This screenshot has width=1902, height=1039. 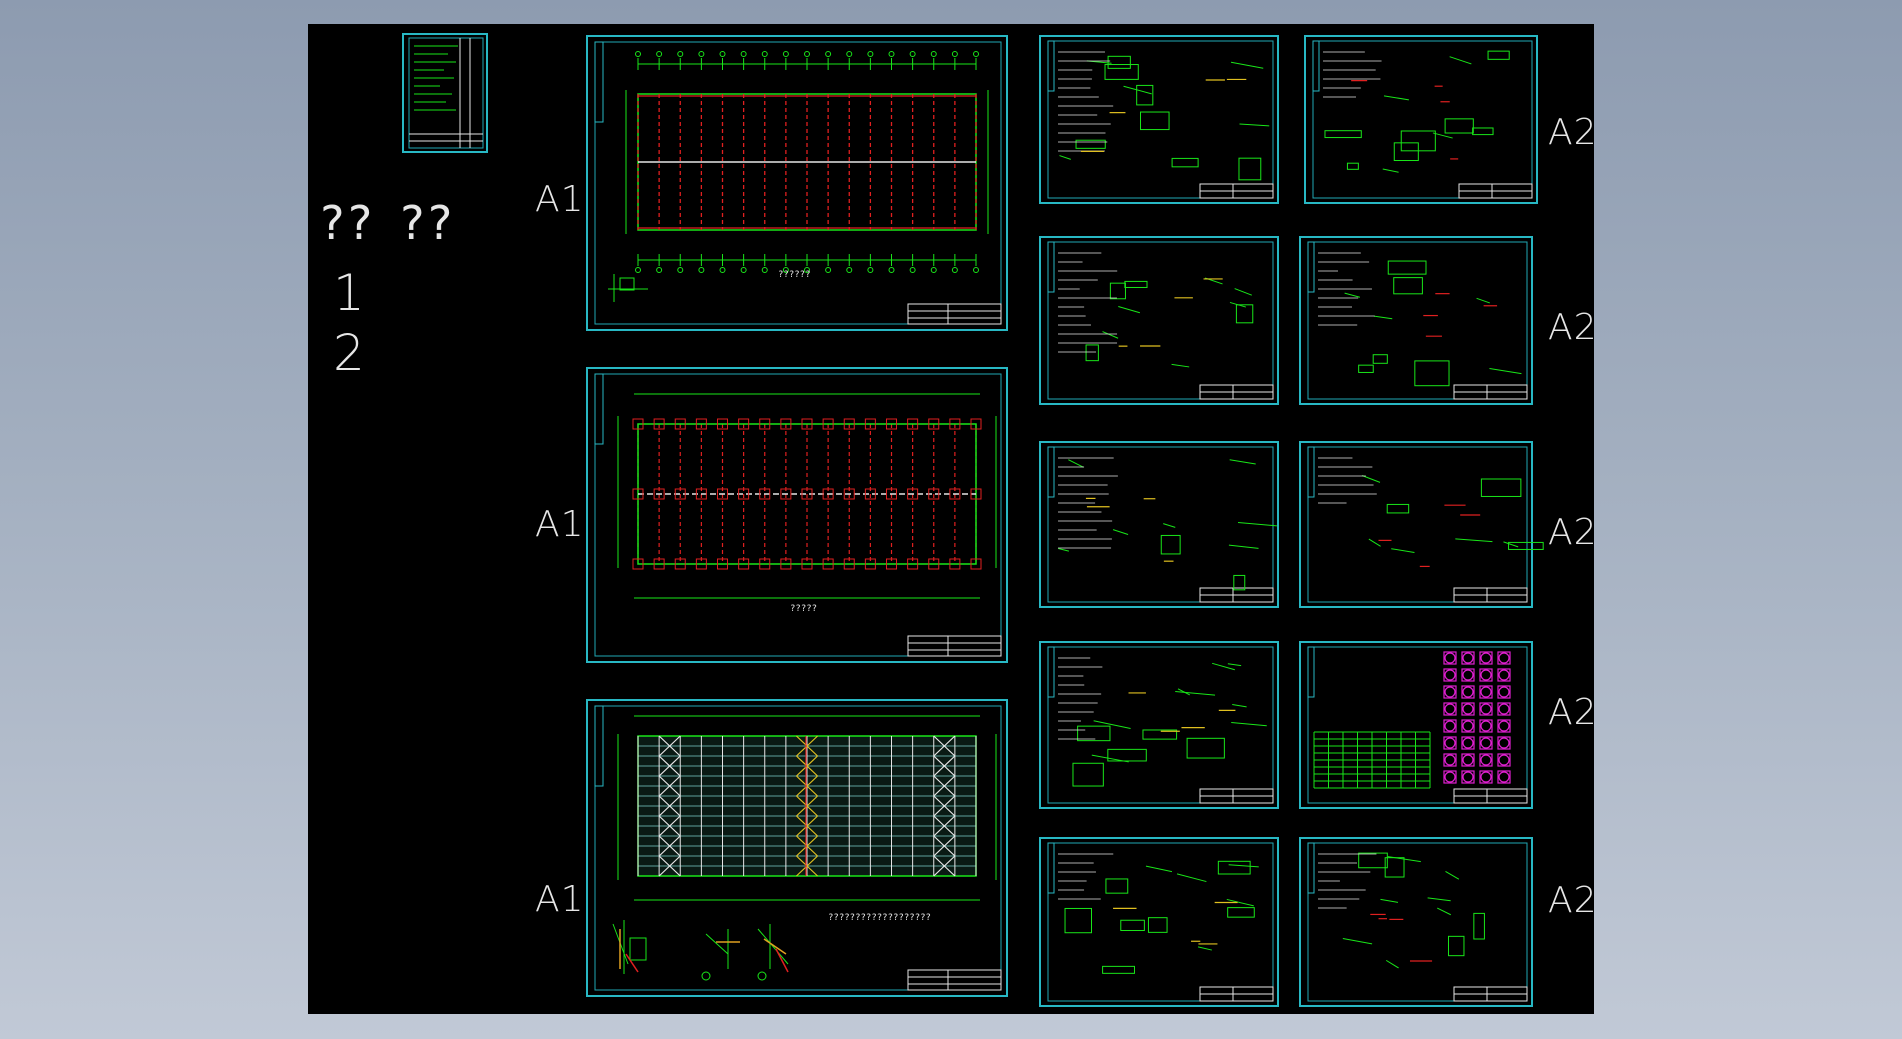 What do you see at coordinates (349, 353) in the screenshot?
I see `left-mark-2: 2` at bounding box center [349, 353].